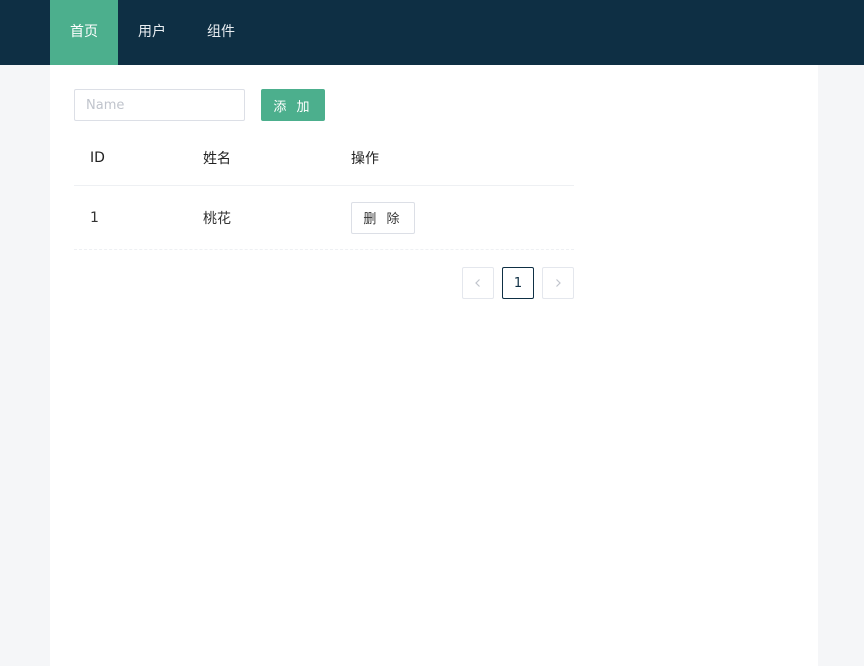 The height and width of the screenshot is (666, 864). I want to click on next-page-button, so click(558, 283).